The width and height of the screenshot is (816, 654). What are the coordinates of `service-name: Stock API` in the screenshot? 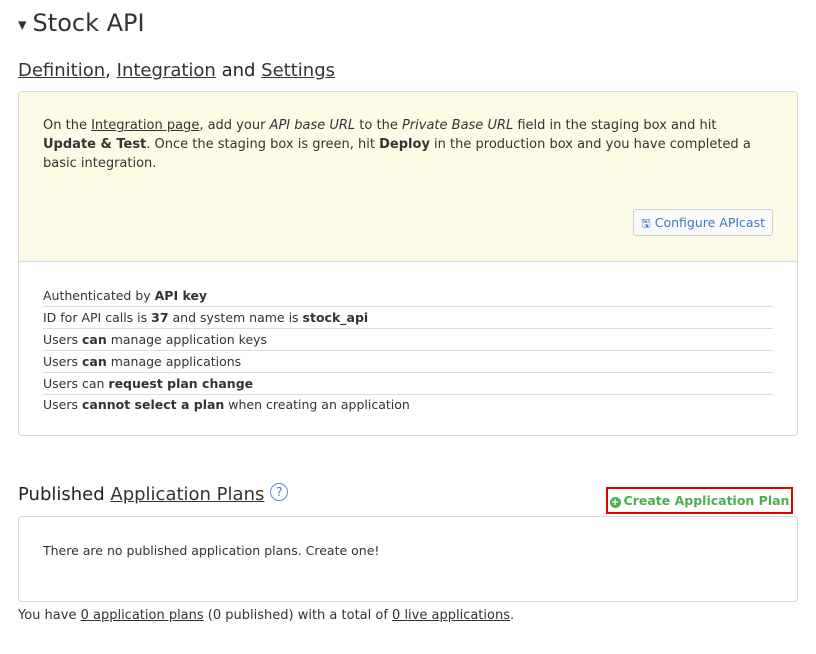 It's located at (88, 23).